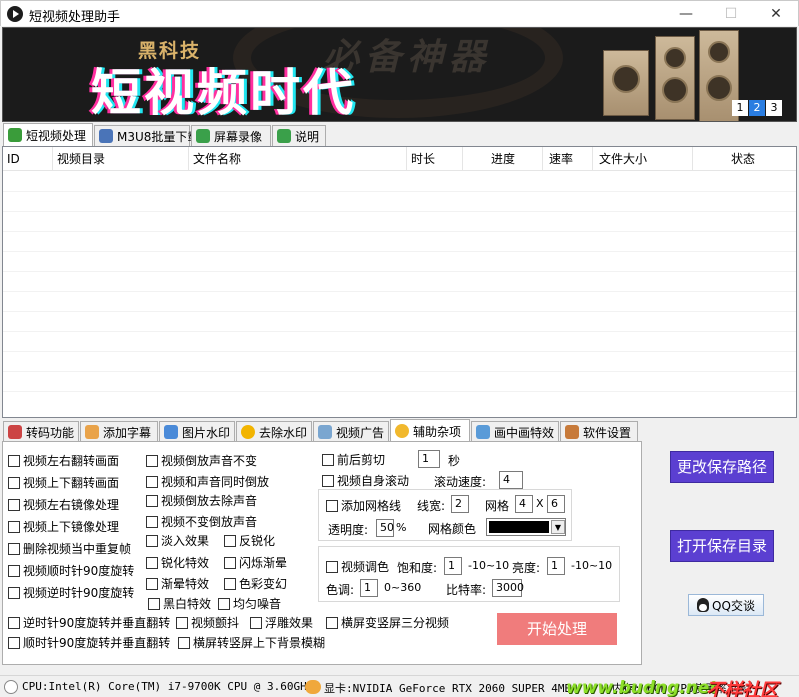  Describe the element at coordinates (722, 546) in the screenshot. I see `open-save-dir-button: 打开保存目录` at that location.